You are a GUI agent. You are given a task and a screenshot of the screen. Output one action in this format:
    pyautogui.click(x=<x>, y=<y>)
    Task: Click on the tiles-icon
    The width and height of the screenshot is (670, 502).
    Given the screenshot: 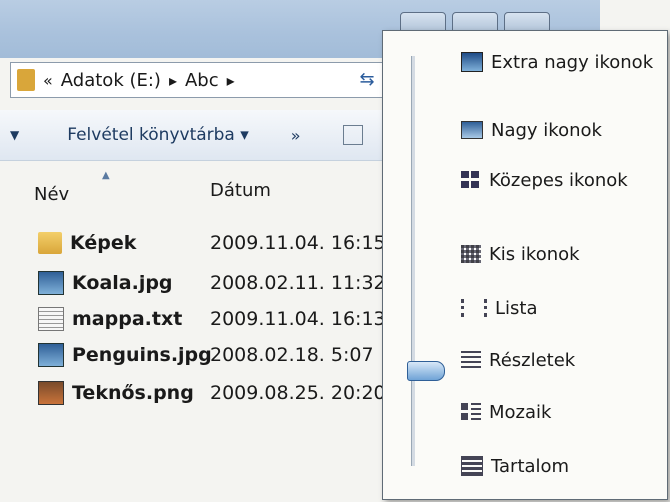 What is the action you would take?
    pyautogui.click(x=471, y=412)
    